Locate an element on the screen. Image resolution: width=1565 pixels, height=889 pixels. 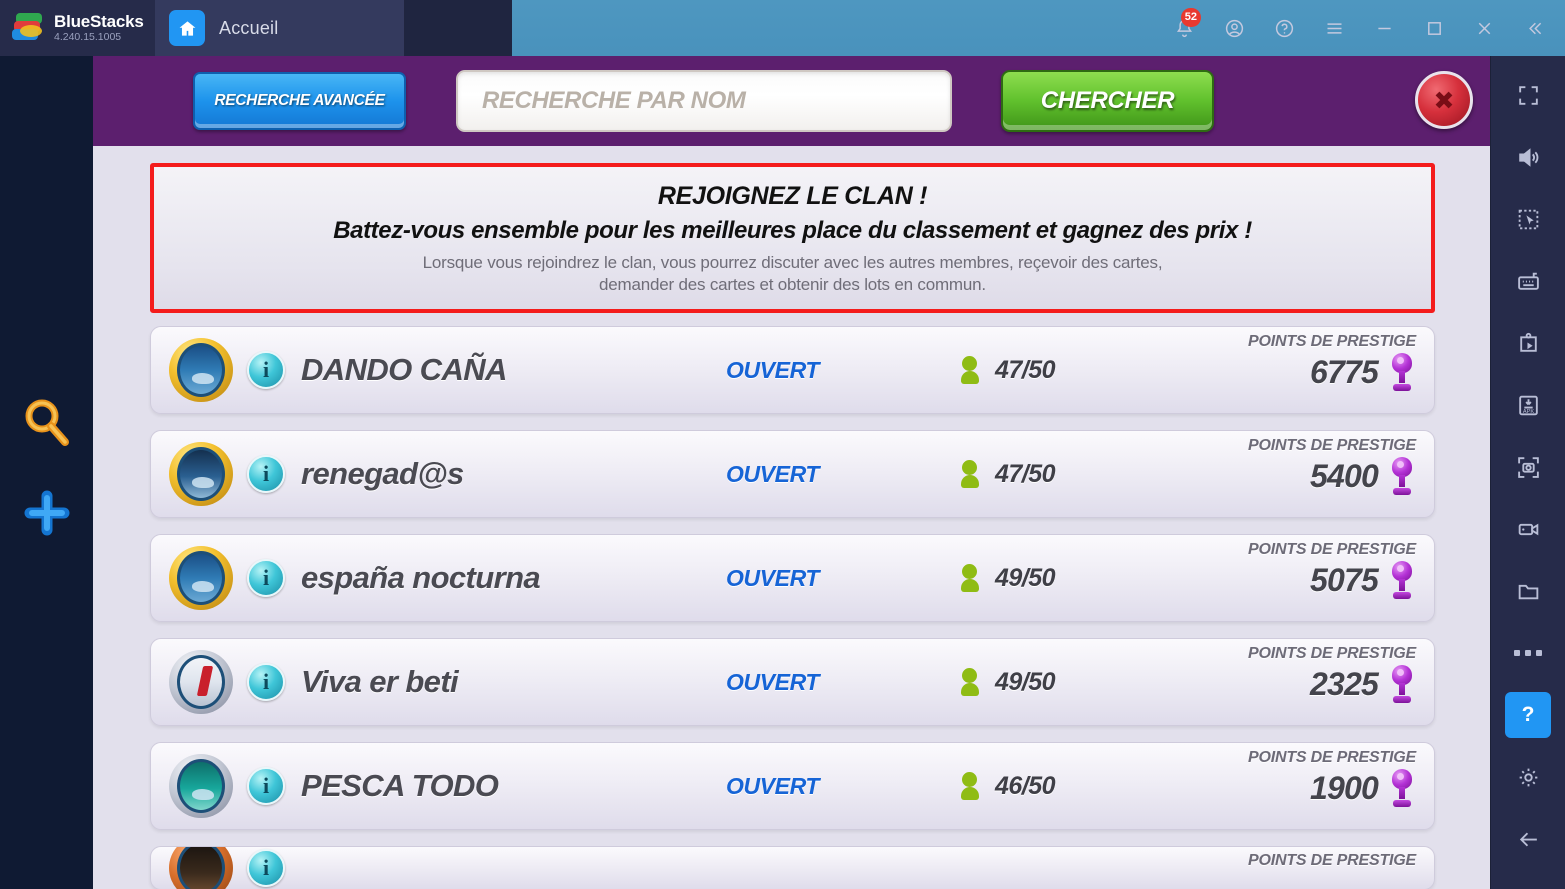
brand-version: 4.240.15.1005 is located at coordinates (88, 36).